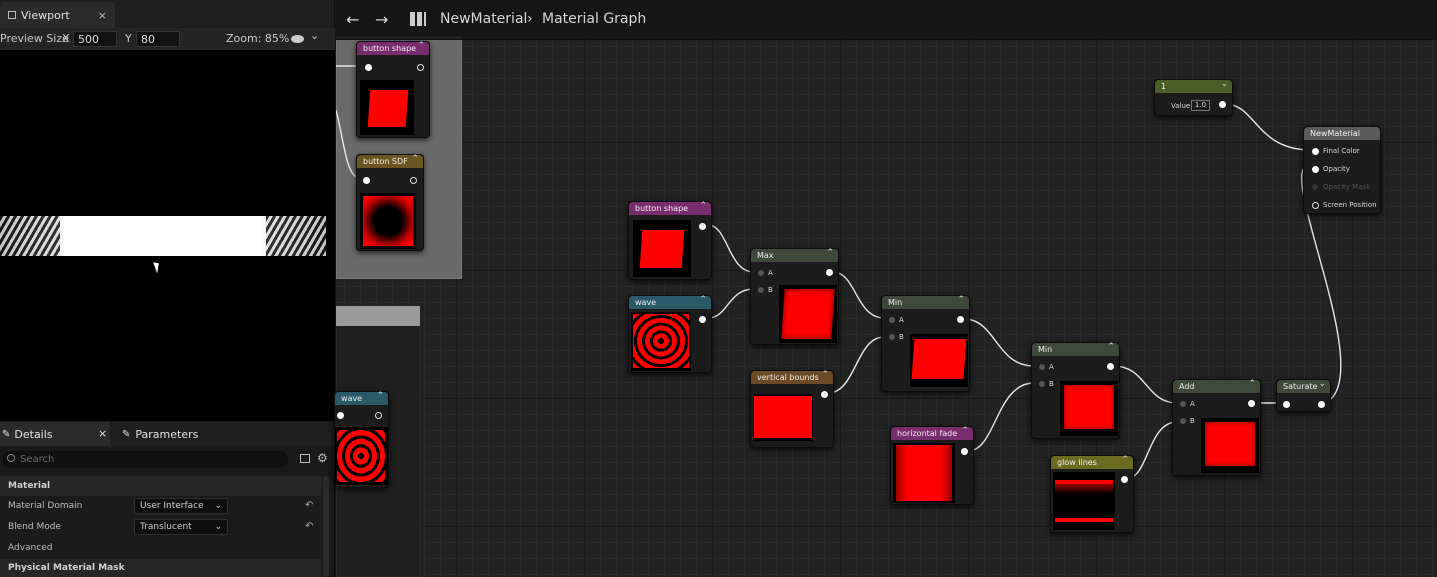  I want to click on input-pin-opacity-mask, so click(1315, 187).